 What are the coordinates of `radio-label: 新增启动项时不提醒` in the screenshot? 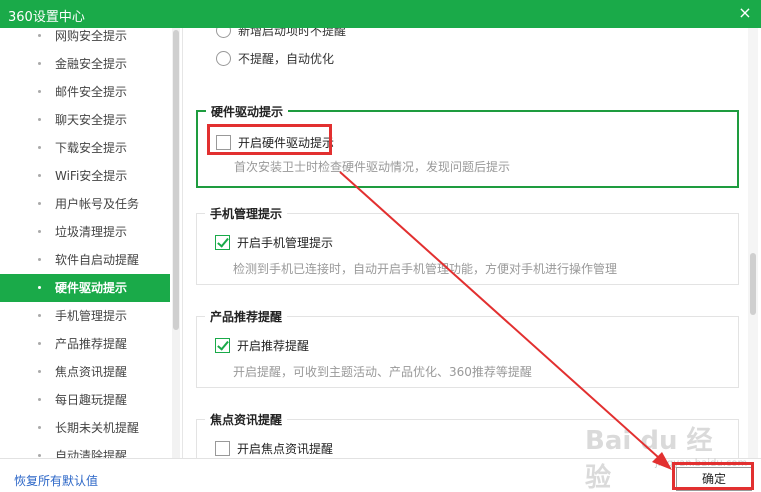 It's located at (292, 33).